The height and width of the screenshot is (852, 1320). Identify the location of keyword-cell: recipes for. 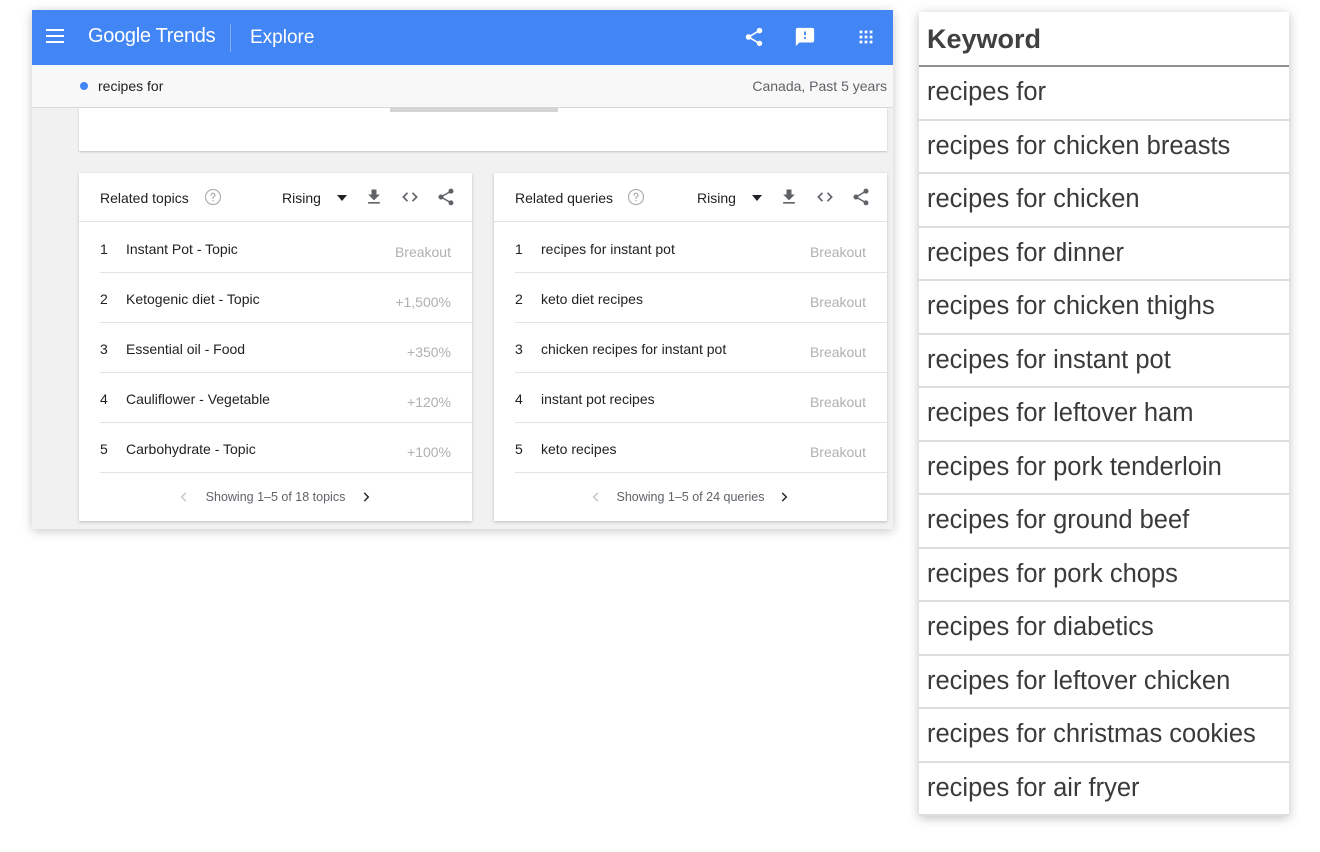
(987, 92).